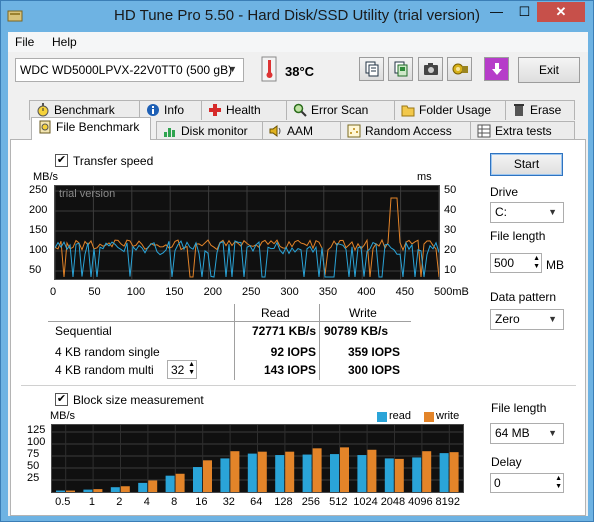  Describe the element at coordinates (420, 502) in the screenshot. I see `block-x-tick-label: 4096` at that location.